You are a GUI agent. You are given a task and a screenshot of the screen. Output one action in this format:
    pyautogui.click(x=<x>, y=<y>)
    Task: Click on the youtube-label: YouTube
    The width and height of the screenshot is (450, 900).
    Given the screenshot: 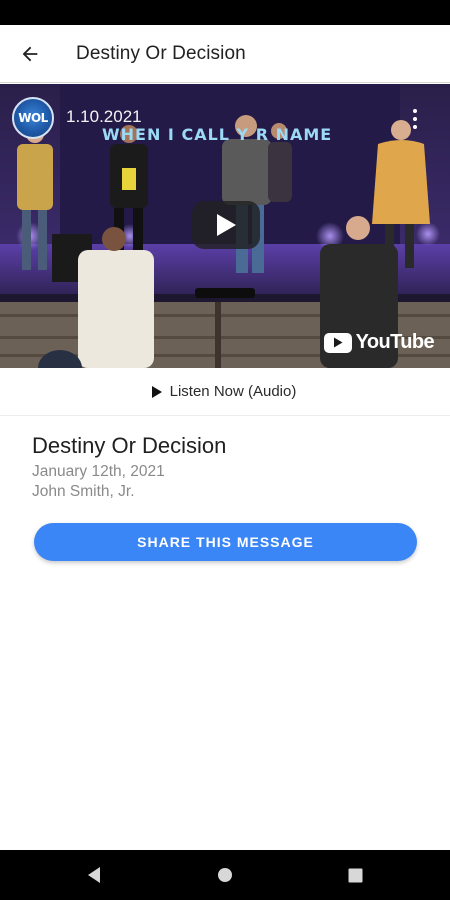 What is the action you would take?
    pyautogui.click(x=395, y=342)
    